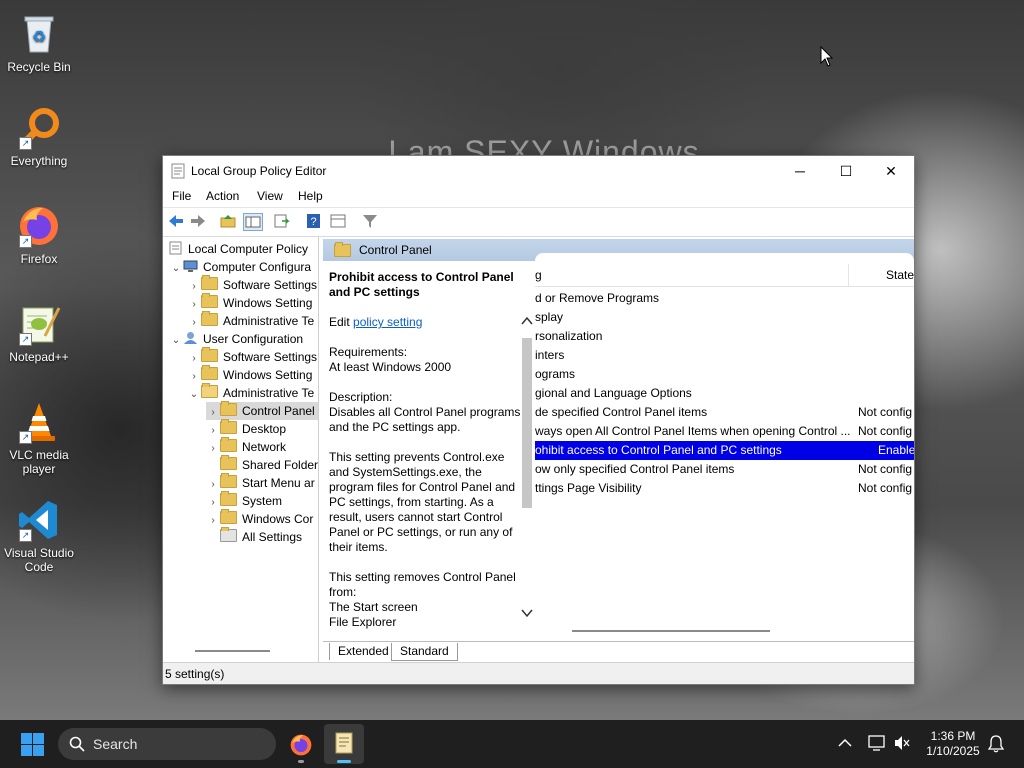 The height and width of the screenshot is (768, 1024). Describe the element at coordinates (198, 221) in the screenshot. I see `forward-arrow-icon` at that location.